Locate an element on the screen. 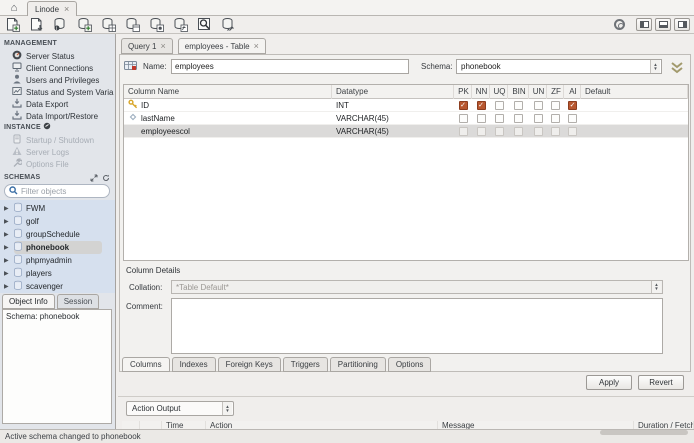 This screenshot has height=443, width=694. collation-select: *Table Default* ▲ ▼ is located at coordinates (417, 287).